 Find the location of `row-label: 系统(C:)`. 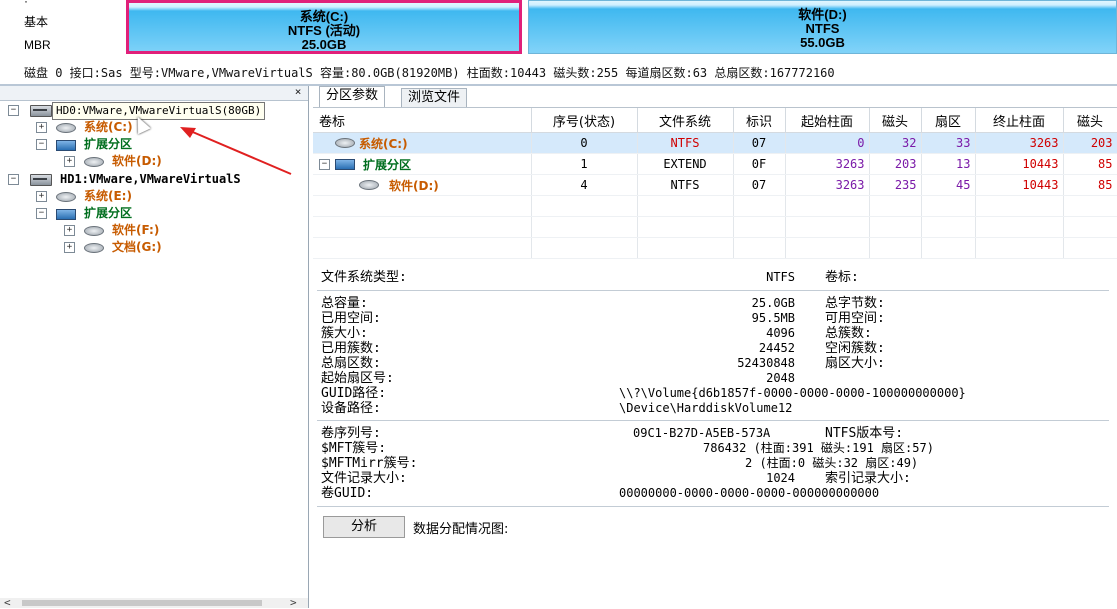

row-label: 系统(C:) is located at coordinates (383, 143).